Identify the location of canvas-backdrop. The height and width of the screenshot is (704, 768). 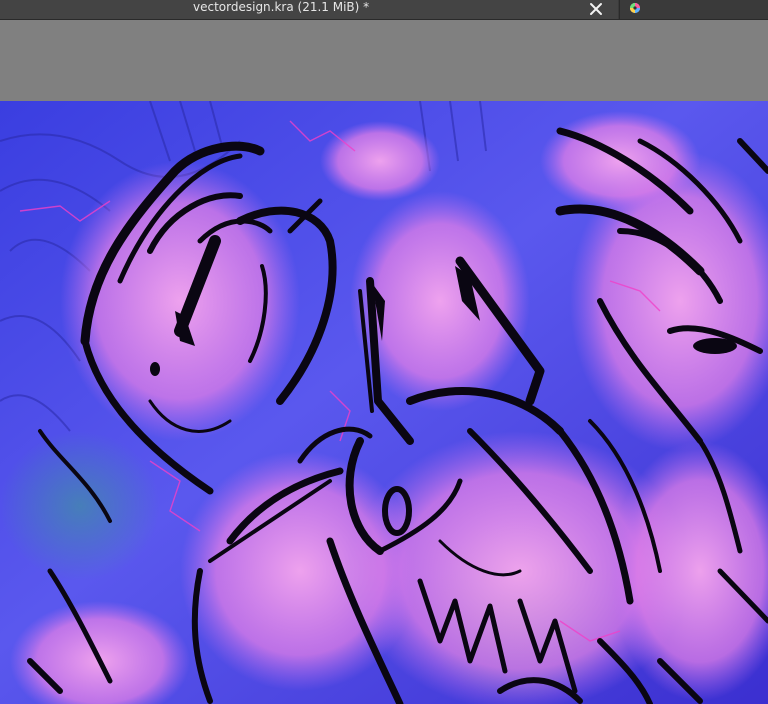
(384, 60).